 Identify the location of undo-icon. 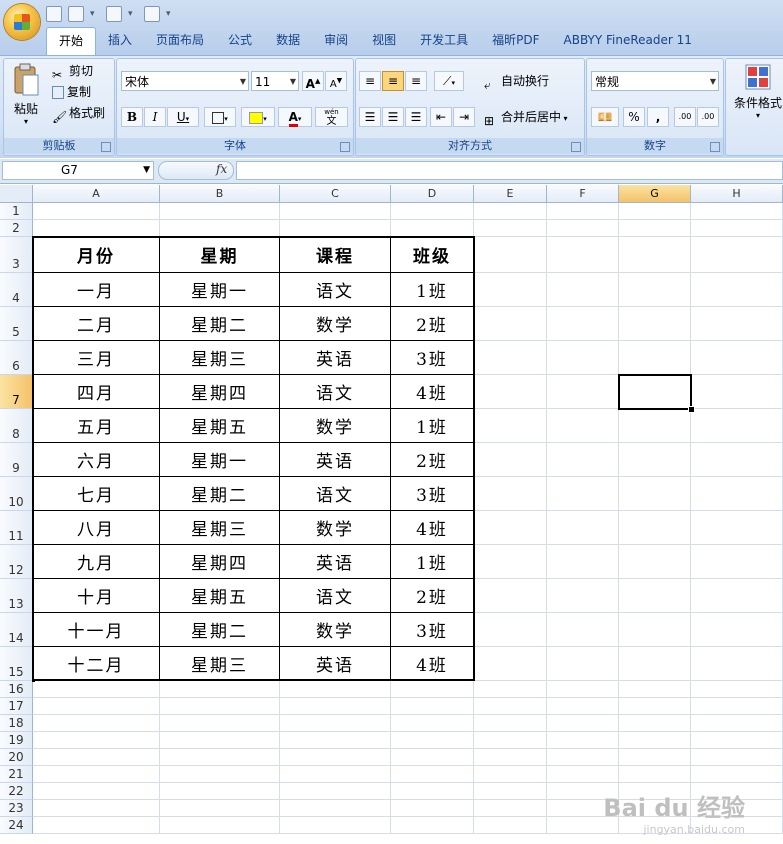
(76, 14).